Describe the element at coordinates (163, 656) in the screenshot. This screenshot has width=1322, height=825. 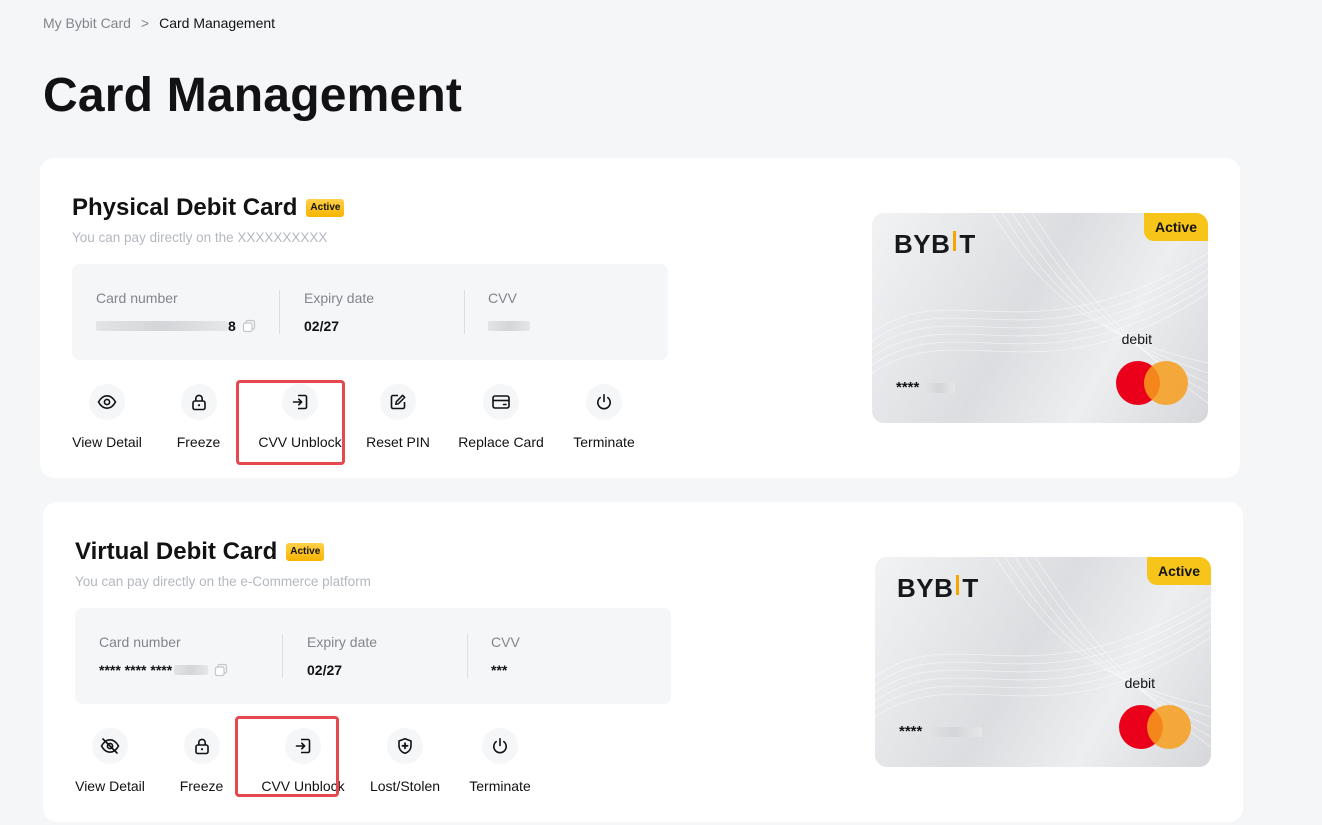
I see `card-number-col: Card number **** **** ****` at that location.